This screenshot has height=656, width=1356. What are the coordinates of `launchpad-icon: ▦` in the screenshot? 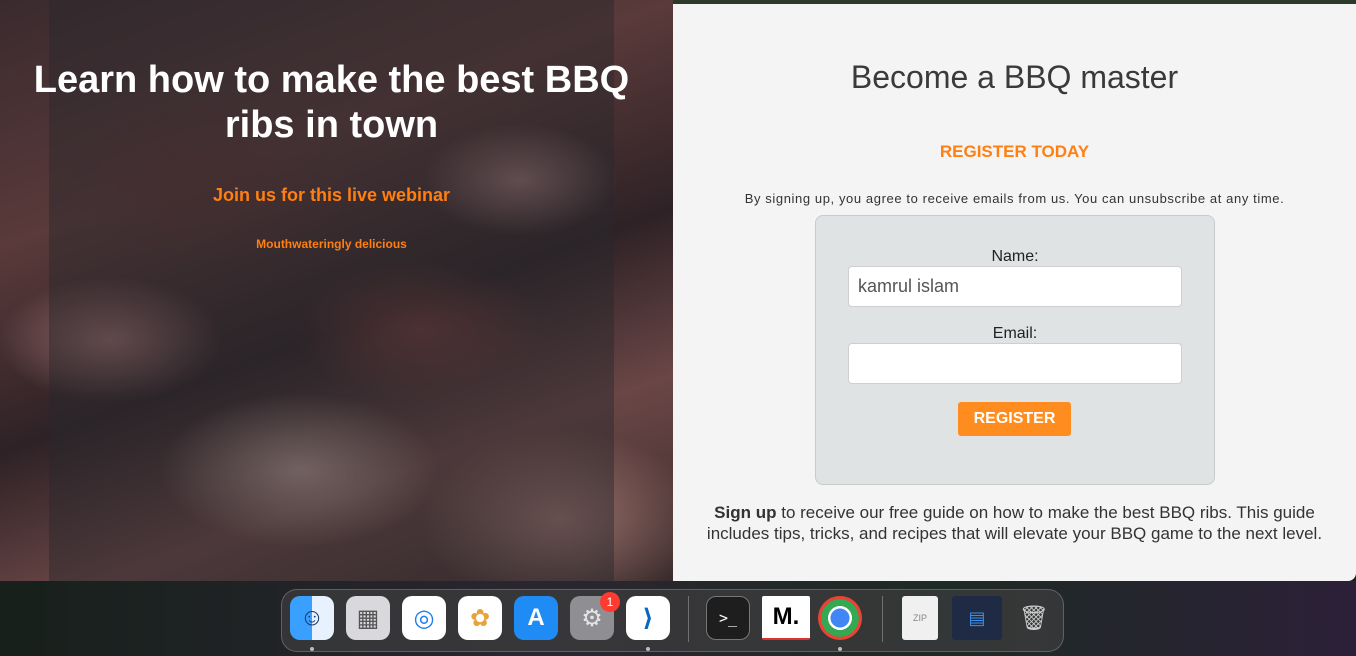 It's located at (368, 618).